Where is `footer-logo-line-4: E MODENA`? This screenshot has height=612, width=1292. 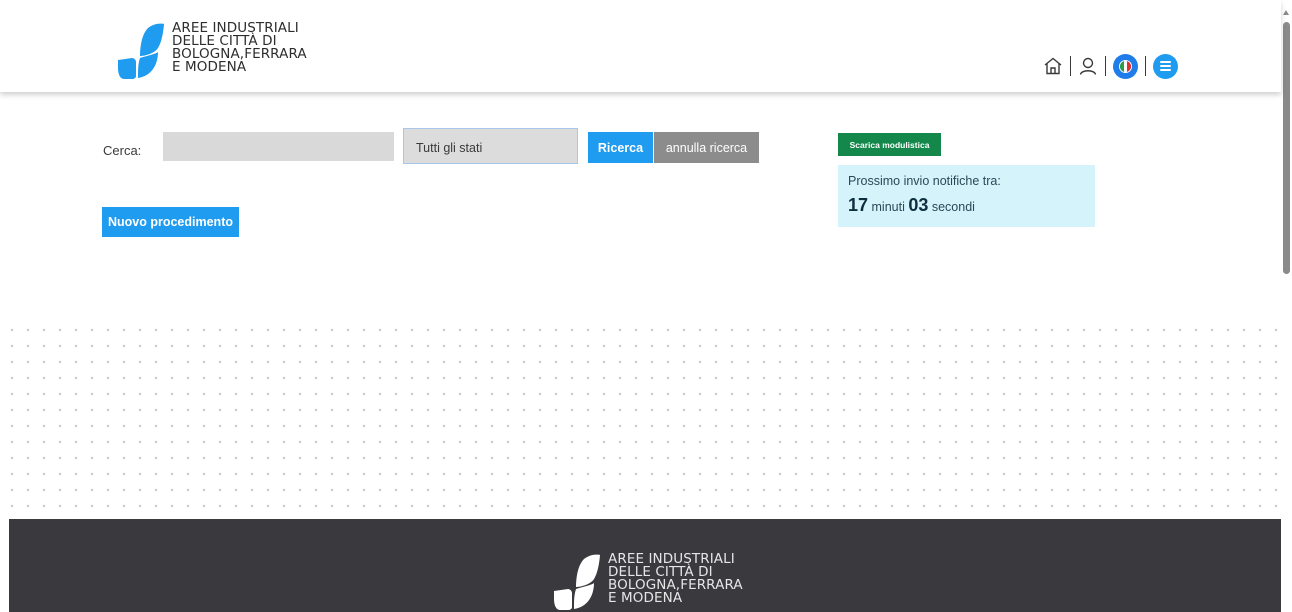
footer-logo-line-4: E MODENA is located at coordinates (645, 598).